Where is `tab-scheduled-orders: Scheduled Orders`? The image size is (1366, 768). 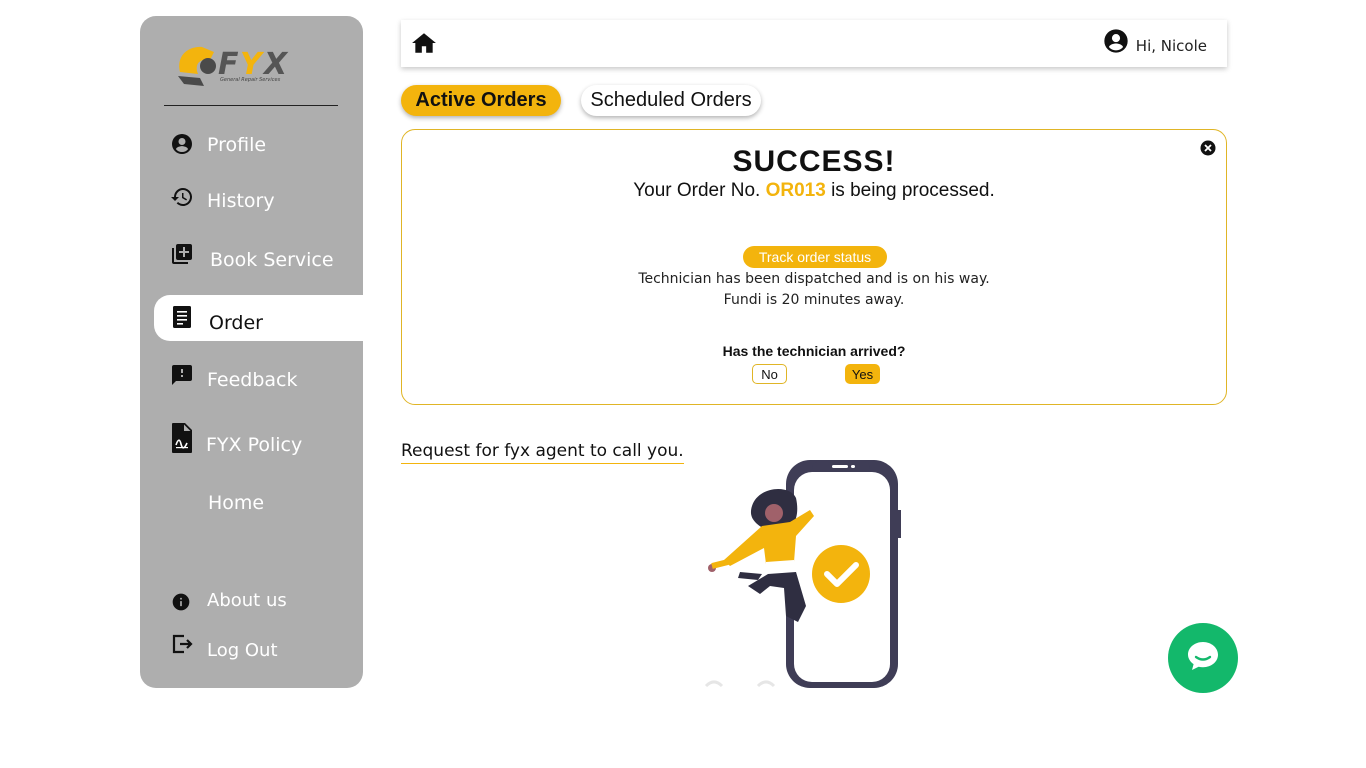 tab-scheduled-orders: Scheduled Orders is located at coordinates (671, 100).